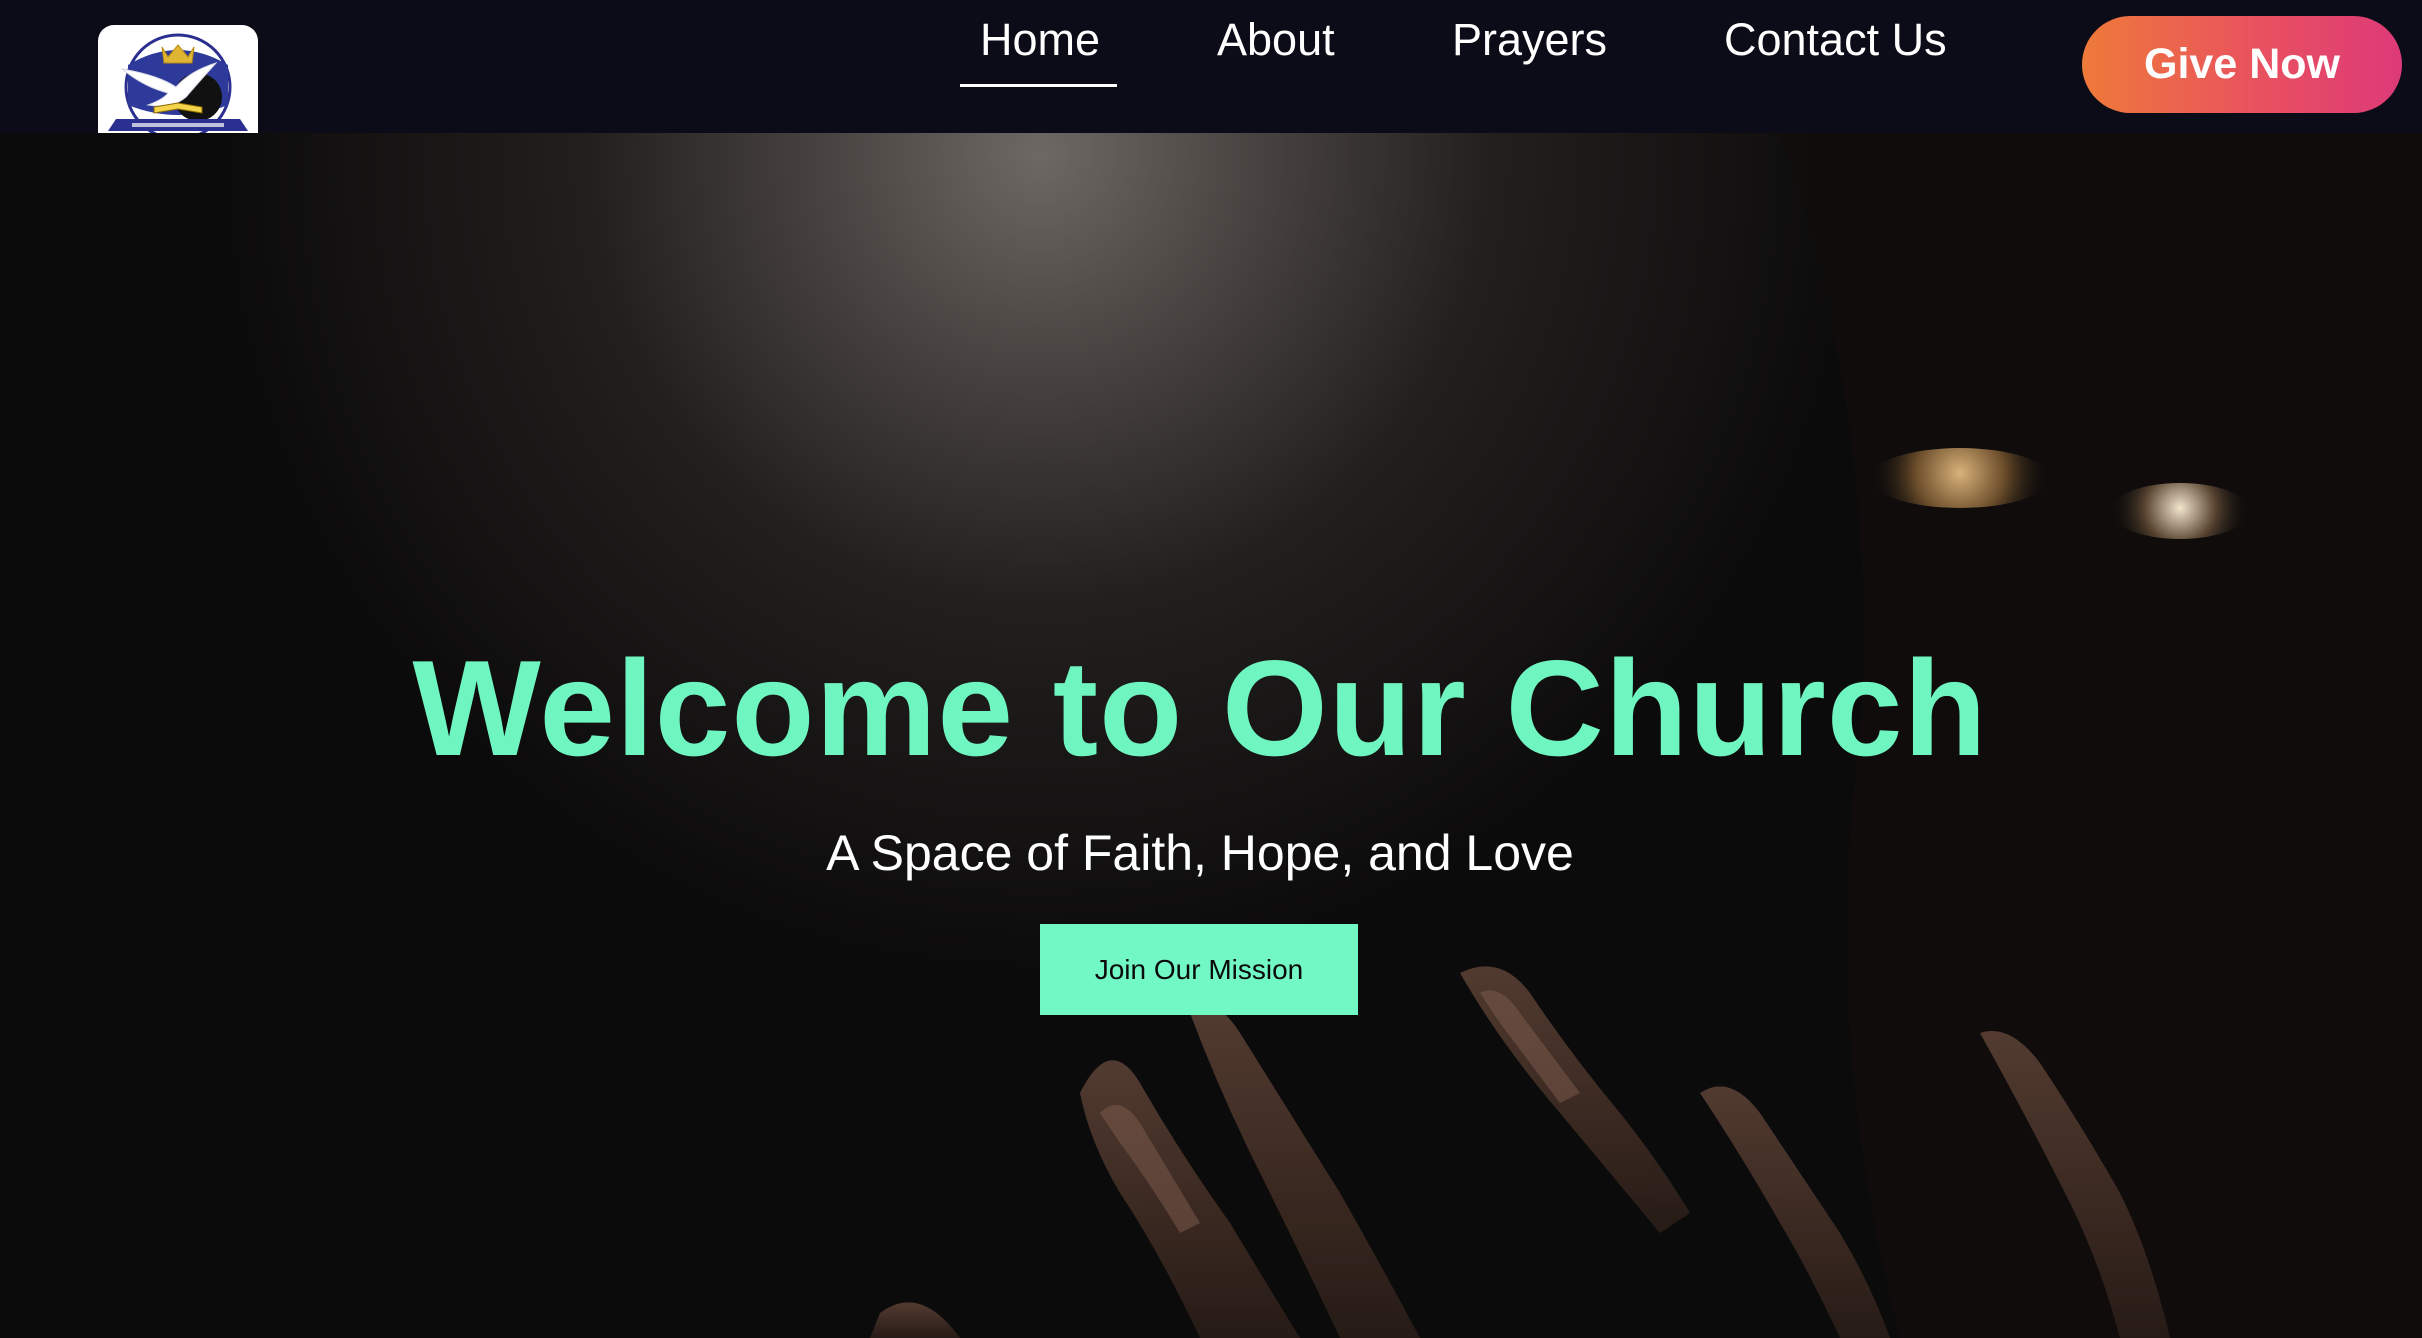 The height and width of the screenshot is (1338, 2422). Describe the element at coordinates (2242, 64) in the screenshot. I see `give-now-button: Give Now` at that location.